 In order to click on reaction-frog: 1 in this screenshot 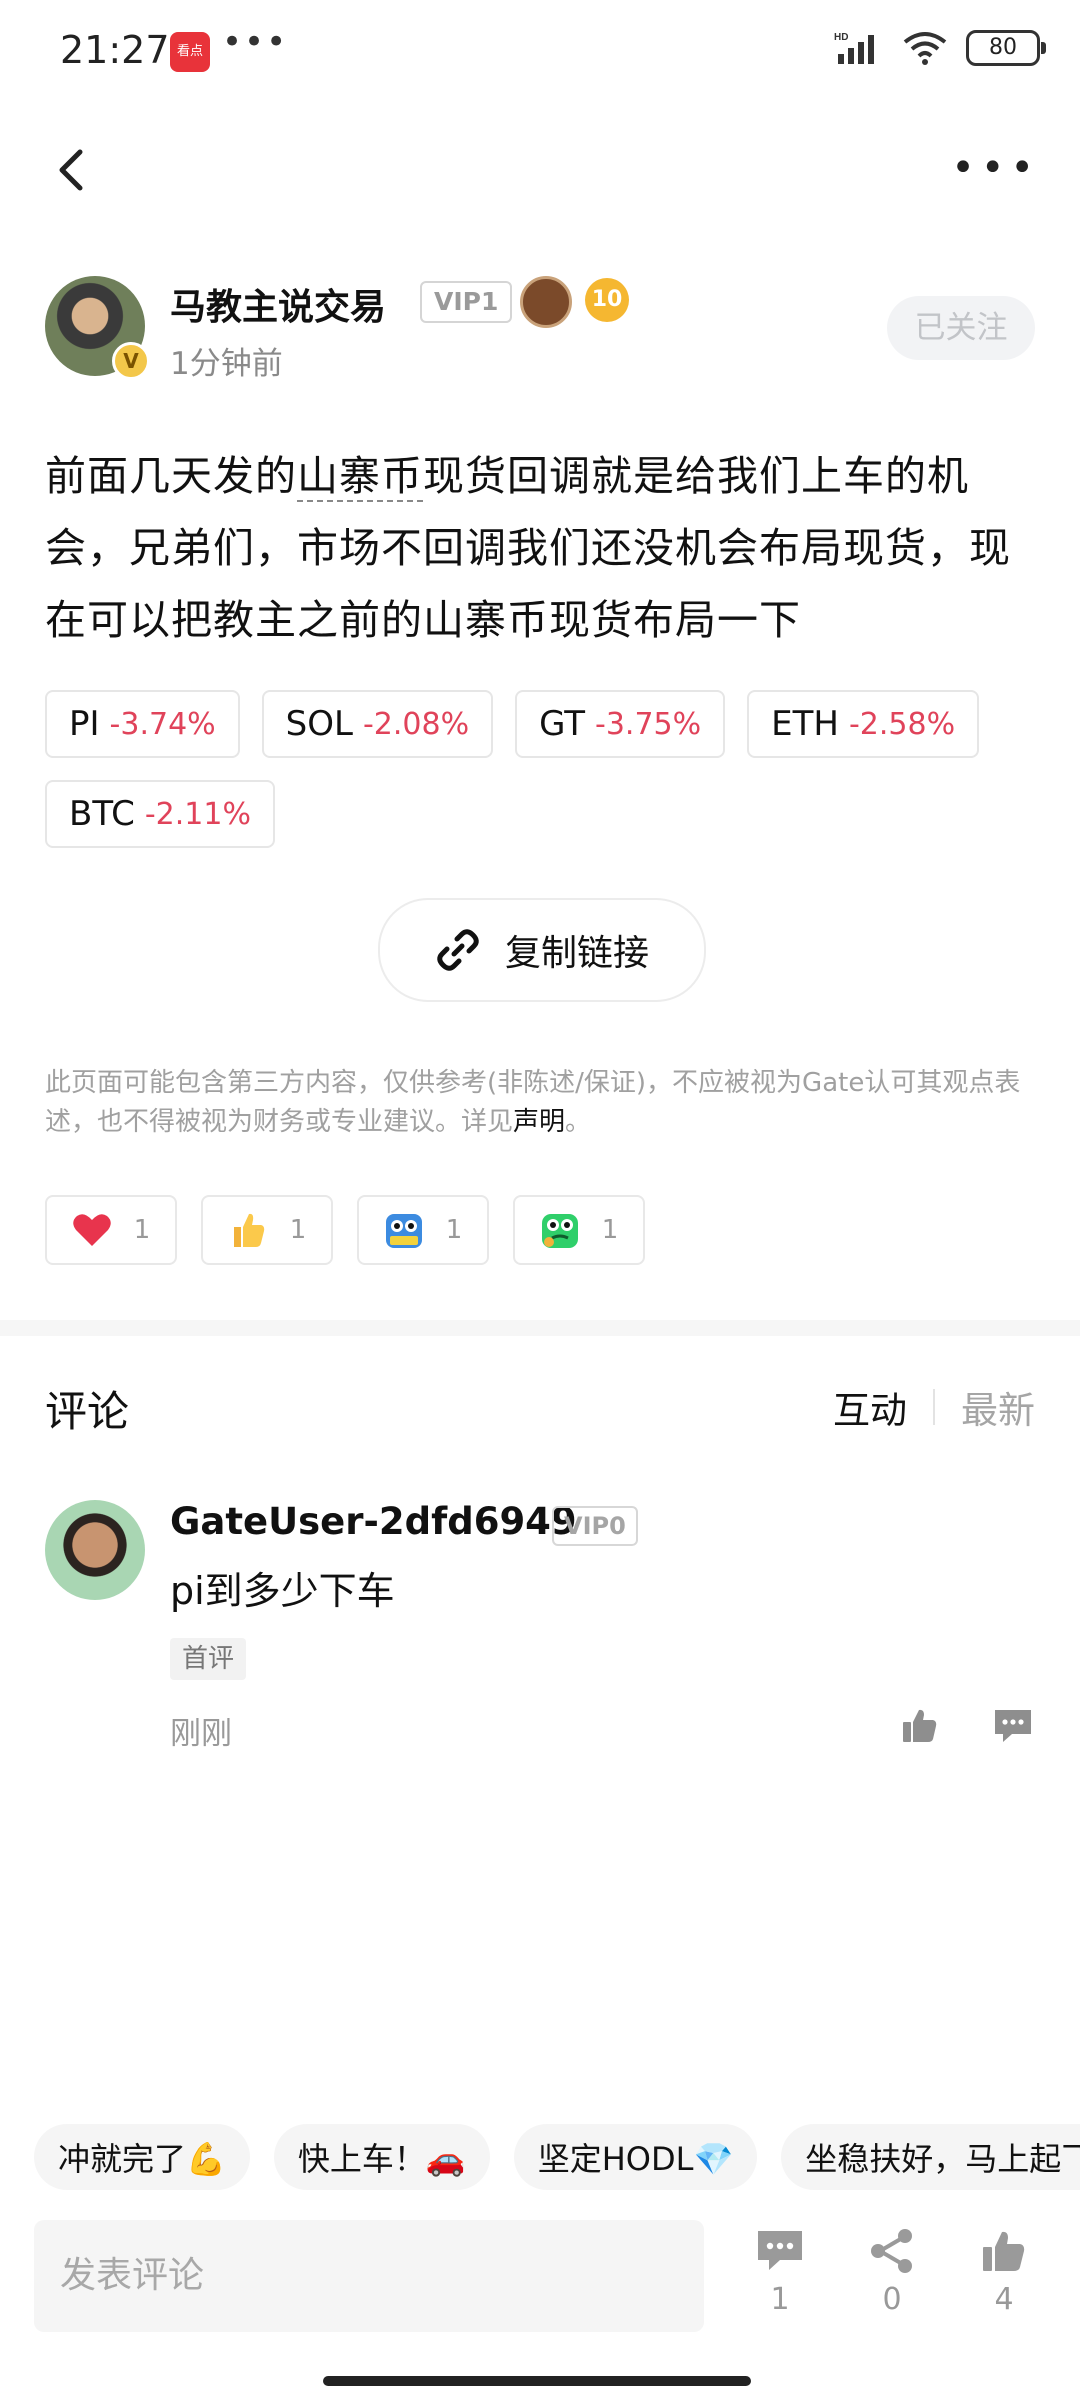, I will do `click(579, 1230)`.